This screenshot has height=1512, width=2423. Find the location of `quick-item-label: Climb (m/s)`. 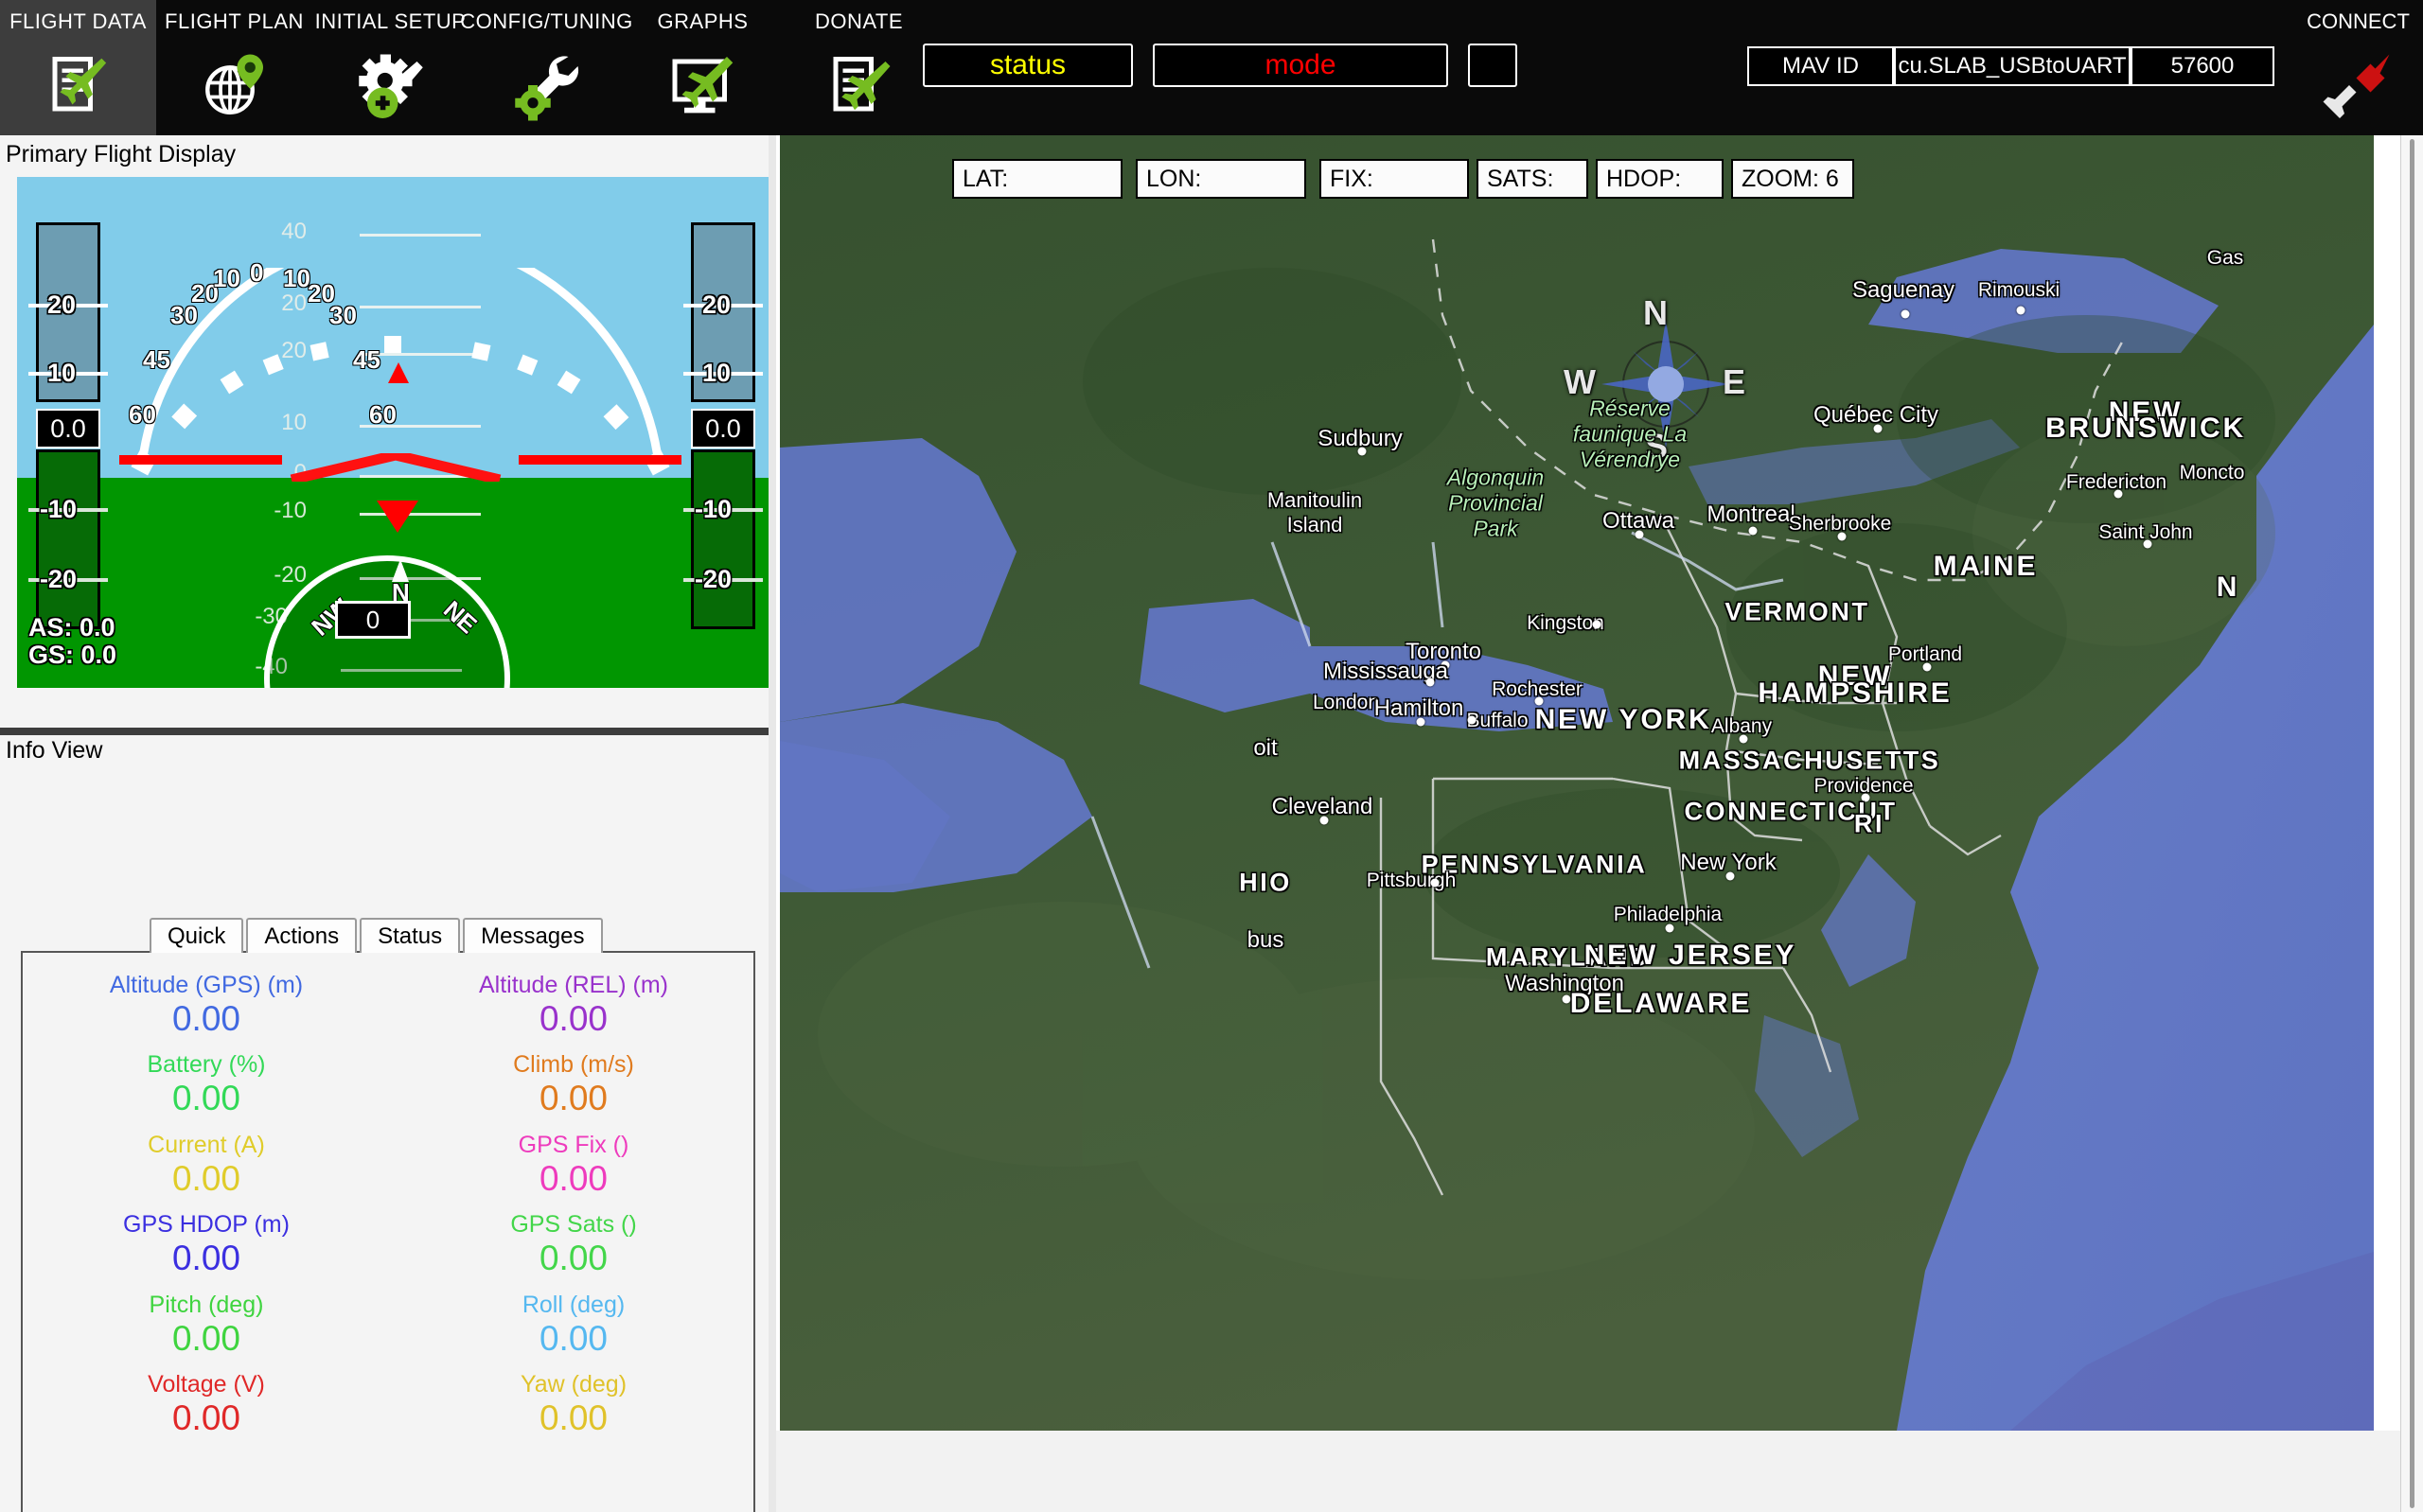

quick-item-label: Climb (m/s) is located at coordinates (573, 1065).